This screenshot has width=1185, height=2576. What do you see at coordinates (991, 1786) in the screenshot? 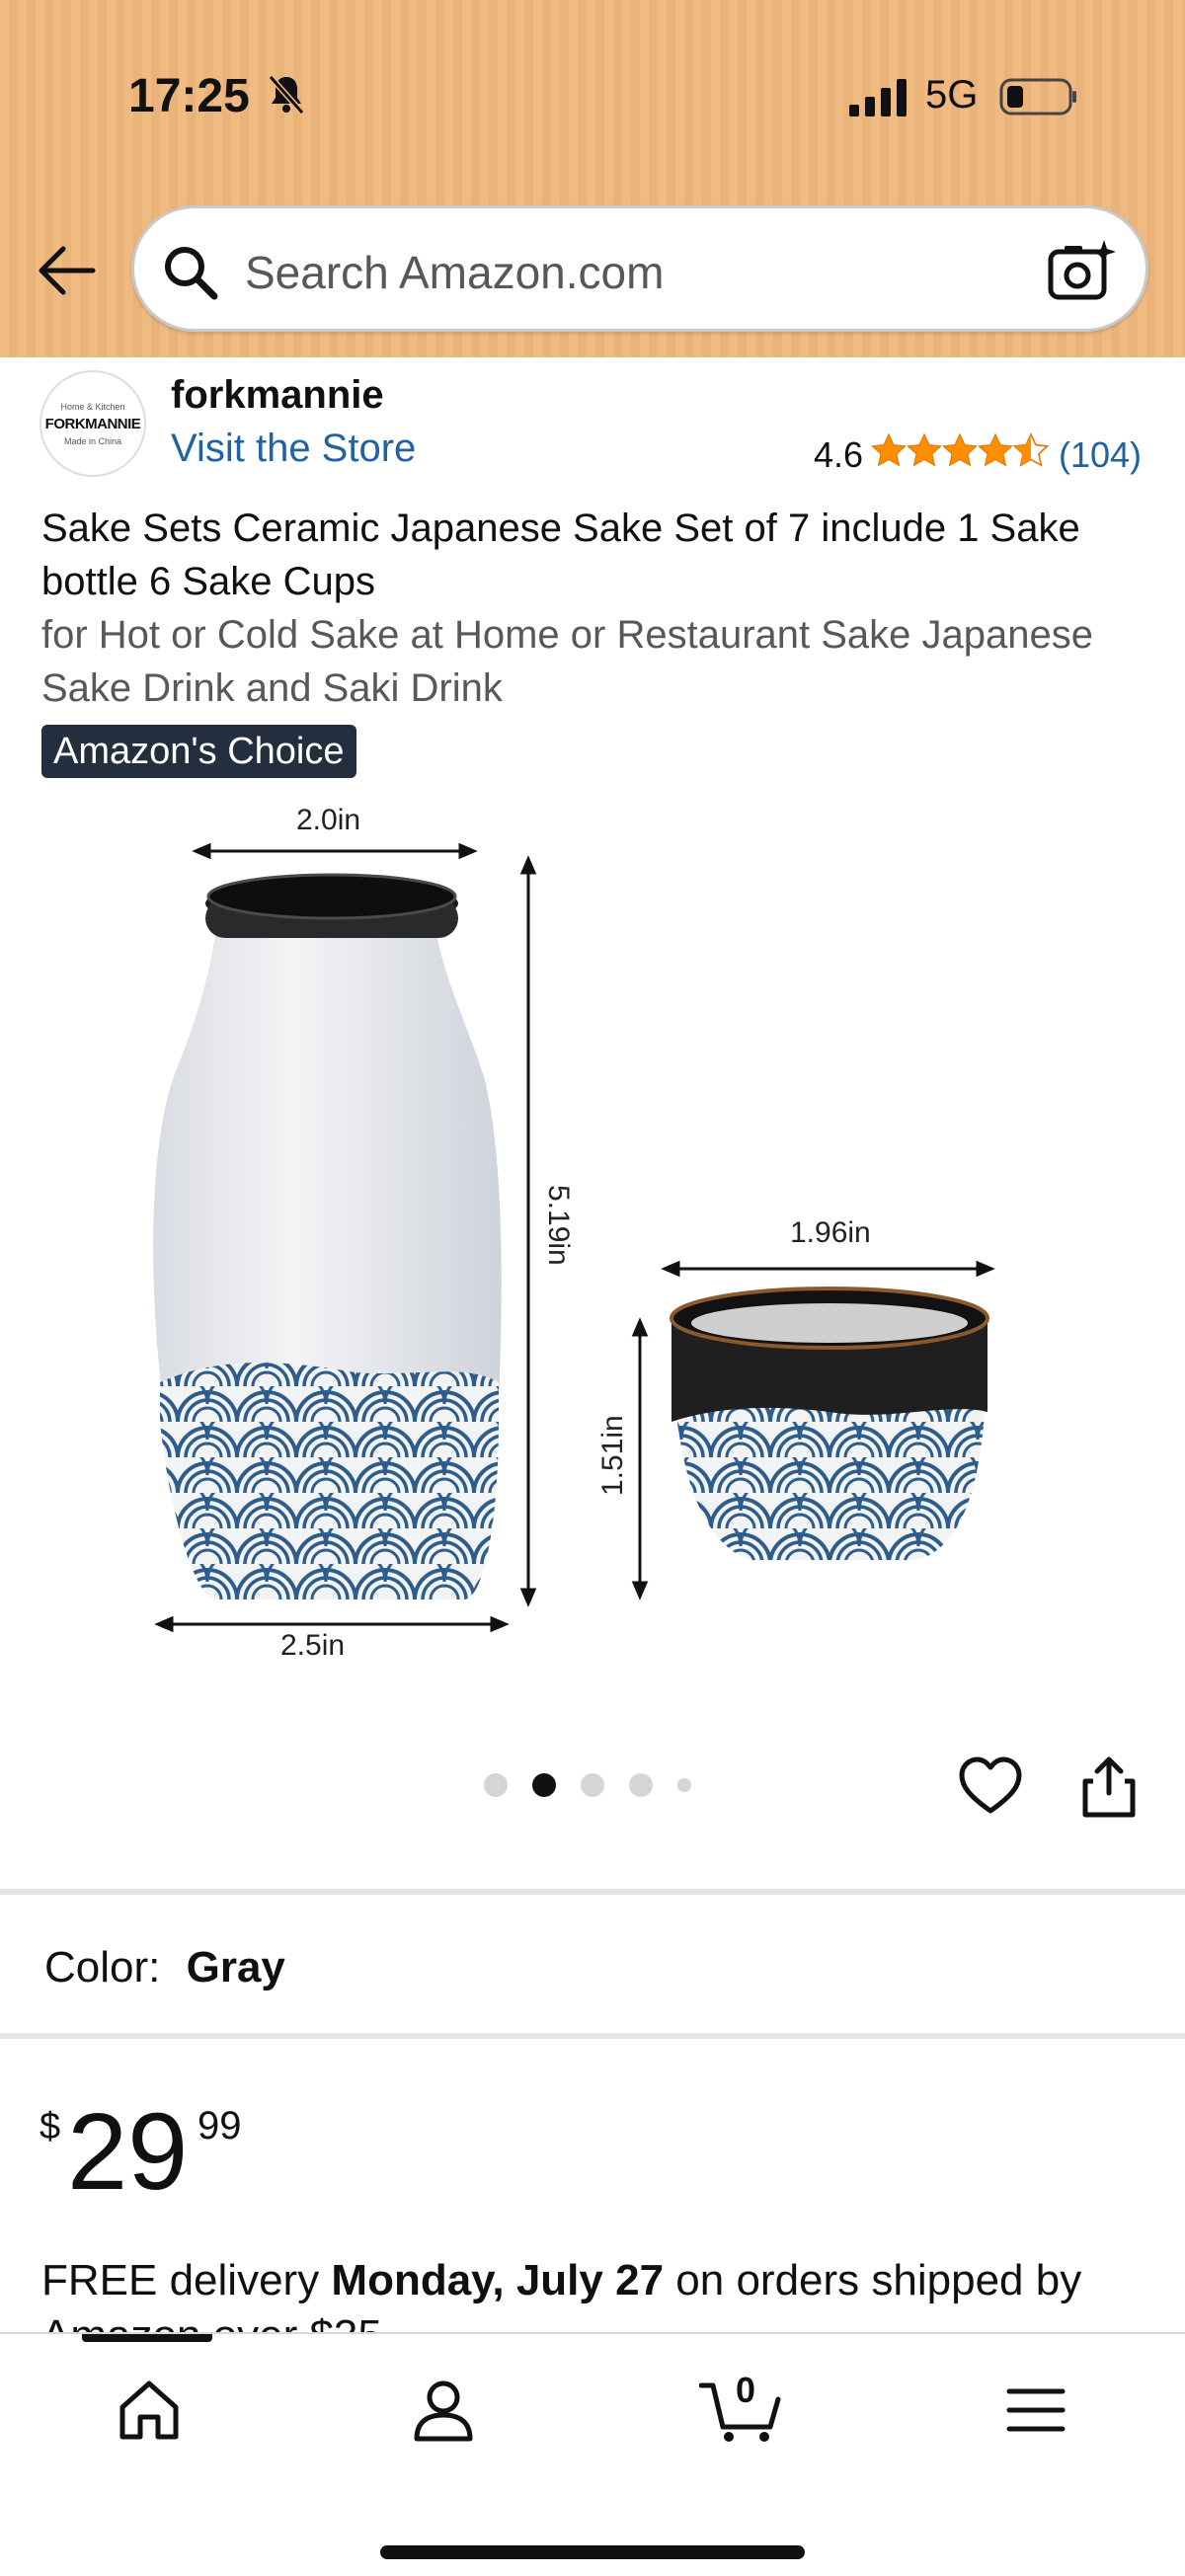
I see `heart-icon` at bounding box center [991, 1786].